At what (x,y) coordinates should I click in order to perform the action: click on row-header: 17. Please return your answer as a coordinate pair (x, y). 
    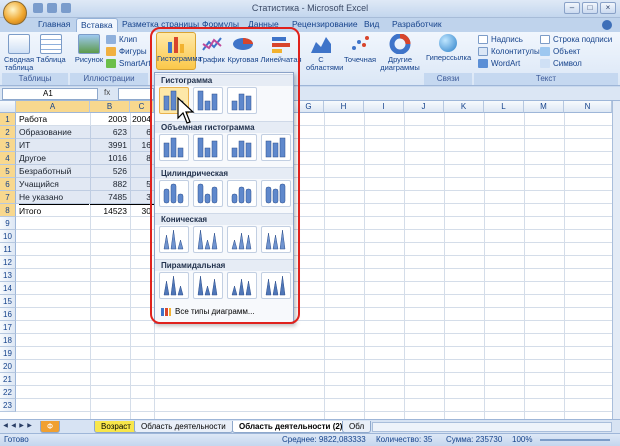
    Looking at the image, I should click on (8, 327).